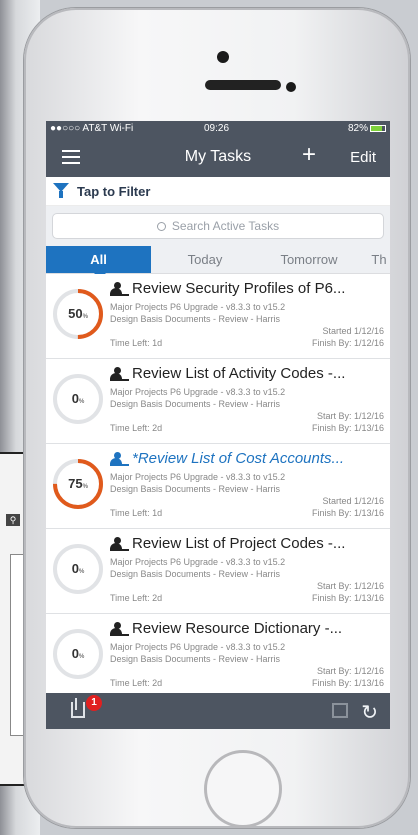  I want to click on search-icon: ⚲, so click(13, 520).